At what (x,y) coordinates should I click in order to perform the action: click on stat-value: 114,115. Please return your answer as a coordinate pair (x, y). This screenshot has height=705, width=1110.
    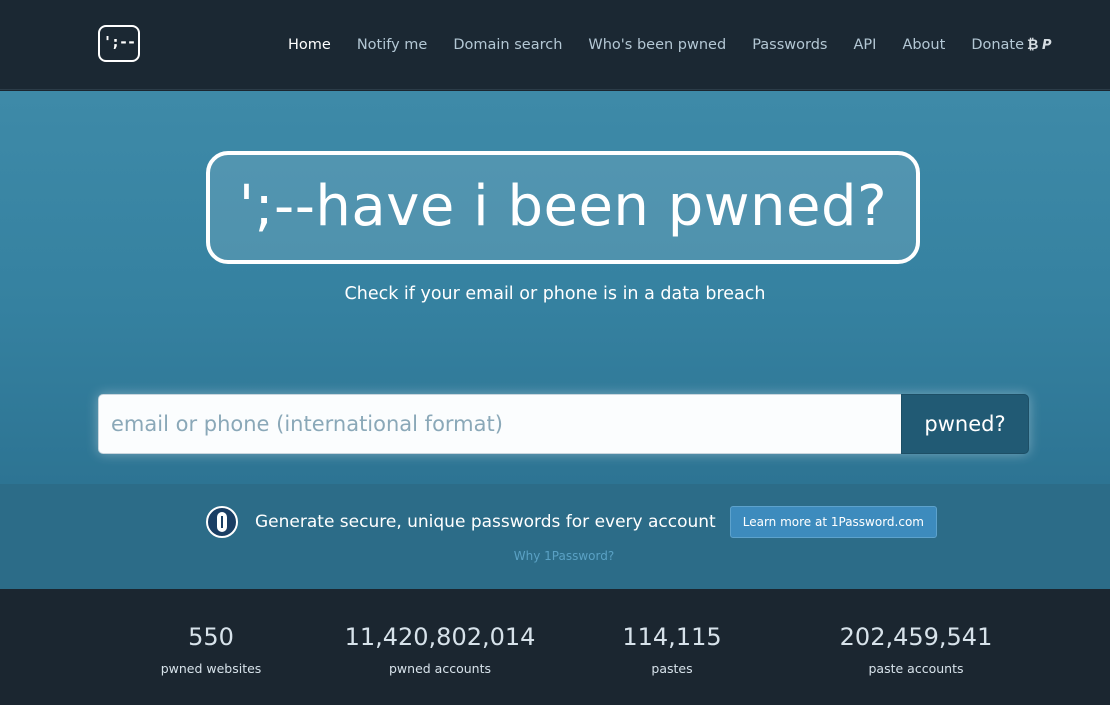
    Looking at the image, I should click on (672, 637).